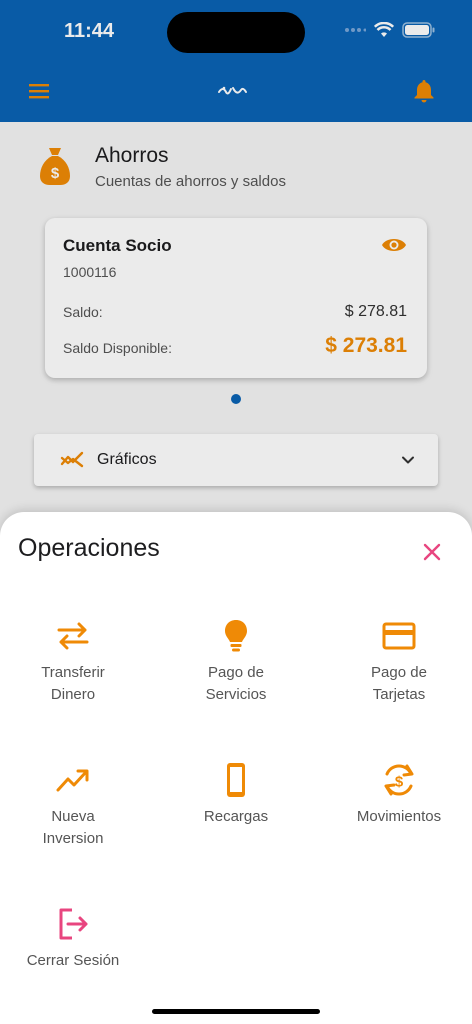 The height and width of the screenshot is (1024, 472). Describe the element at coordinates (398, 662) in the screenshot. I see `op-pago-tarjetas: Pago de Tarjetas` at that location.